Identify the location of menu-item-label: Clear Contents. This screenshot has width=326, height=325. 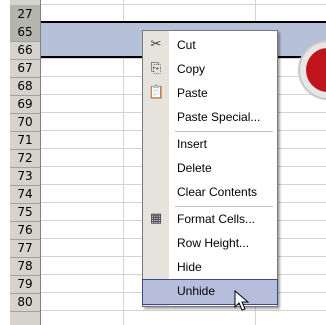
(217, 192).